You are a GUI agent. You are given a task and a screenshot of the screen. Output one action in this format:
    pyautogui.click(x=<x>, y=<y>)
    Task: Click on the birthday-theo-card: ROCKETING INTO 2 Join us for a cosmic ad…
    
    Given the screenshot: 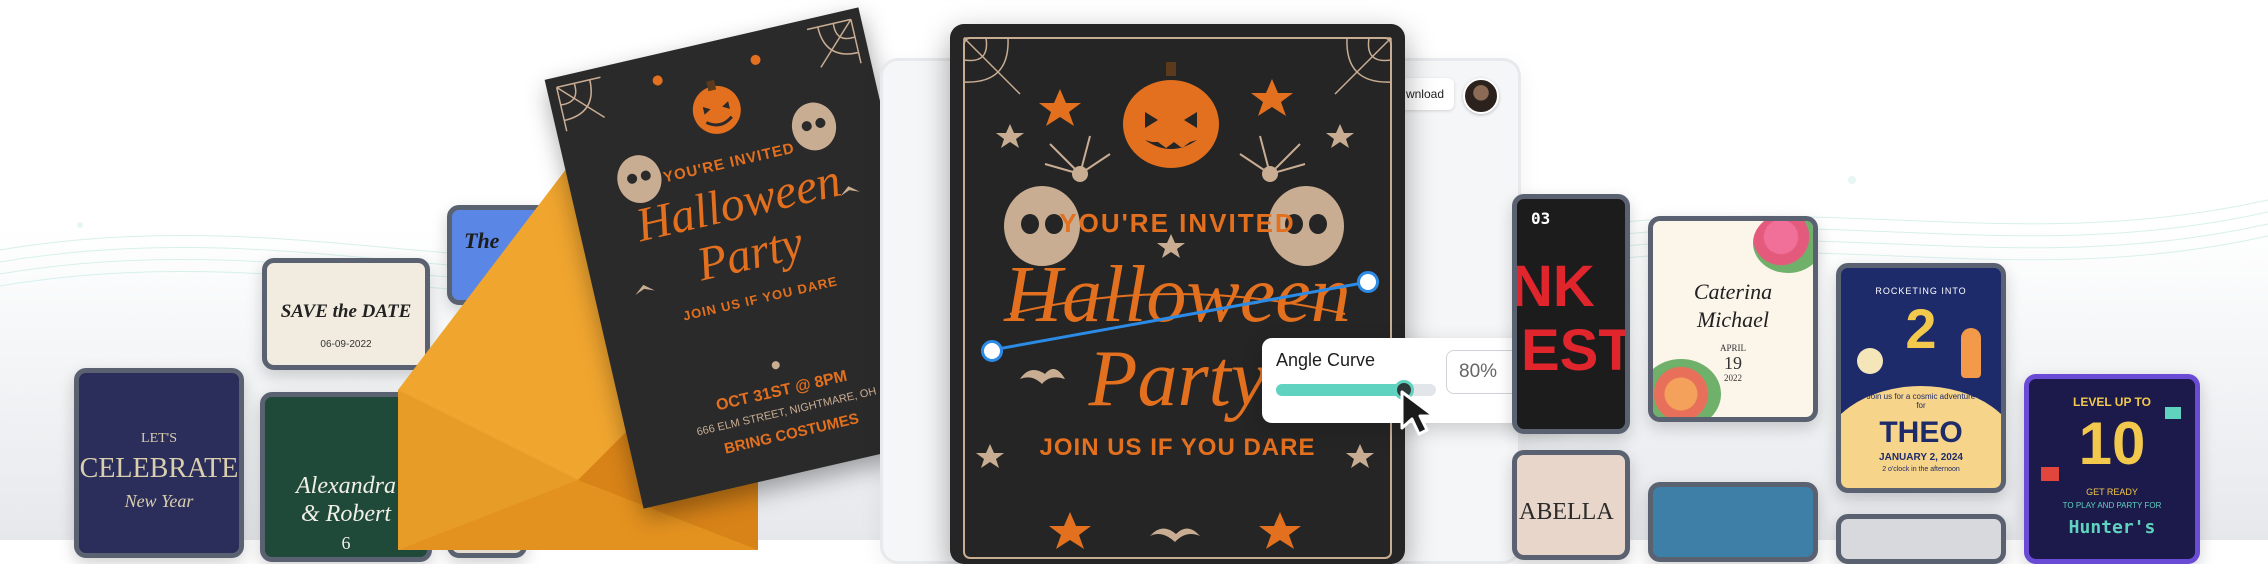 What is the action you would take?
    pyautogui.click(x=1921, y=378)
    